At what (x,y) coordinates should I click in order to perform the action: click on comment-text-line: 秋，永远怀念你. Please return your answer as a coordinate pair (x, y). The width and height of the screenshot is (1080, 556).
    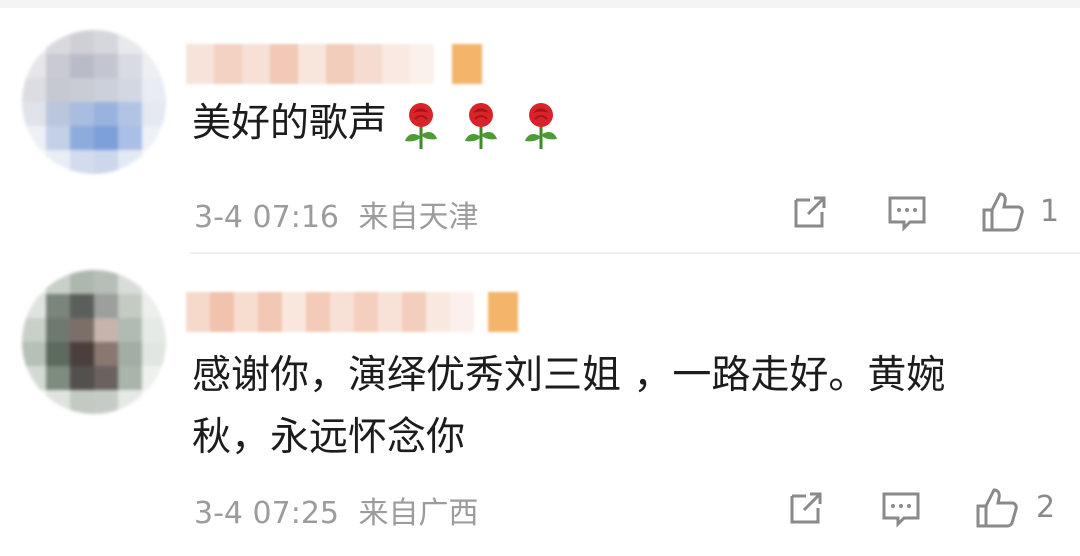
    Looking at the image, I should click on (329, 437).